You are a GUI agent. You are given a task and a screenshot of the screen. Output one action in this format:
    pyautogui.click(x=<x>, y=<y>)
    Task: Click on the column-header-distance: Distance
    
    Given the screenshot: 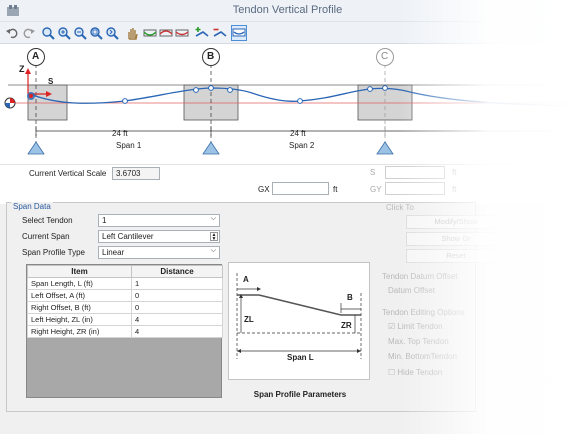 What is the action you would take?
    pyautogui.click(x=177, y=271)
    